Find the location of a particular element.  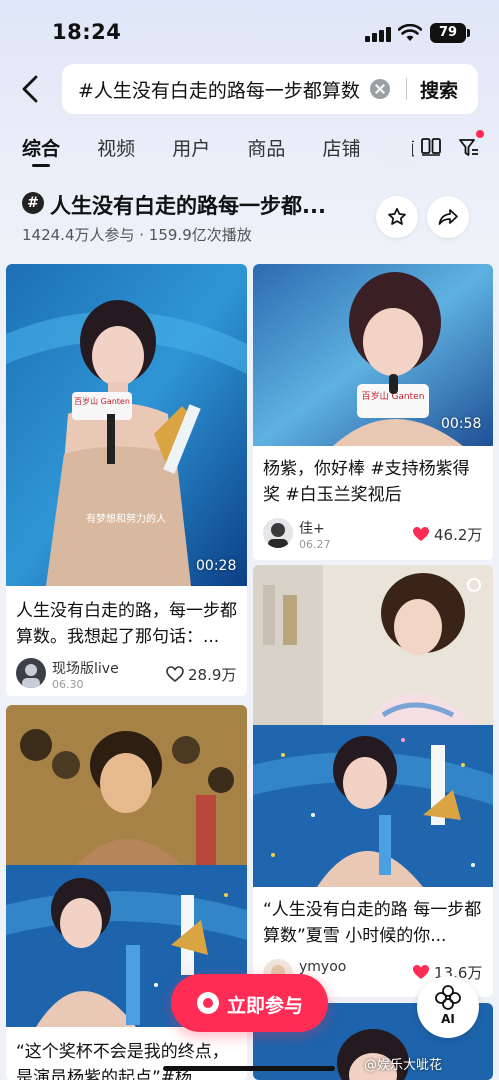

cellular-signal-icon is located at coordinates (378, 34).